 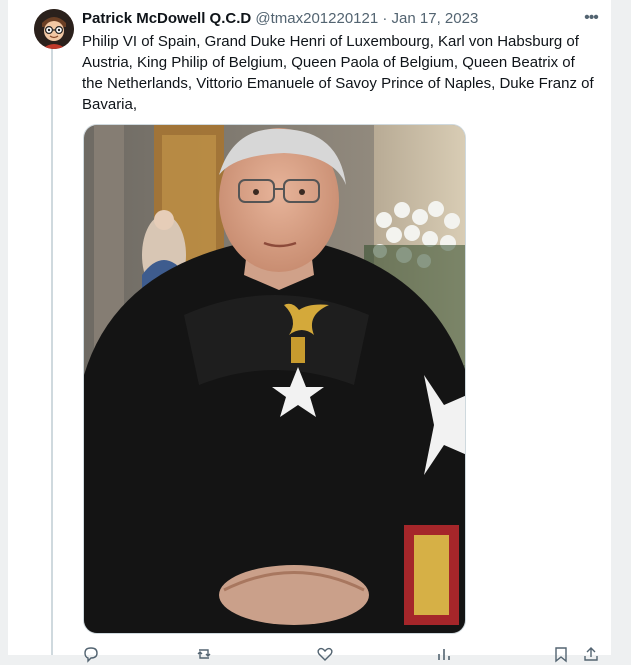 What do you see at coordinates (561, 654) in the screenshot?
I see `bookmark-icon` at bounding box center [561, 654].